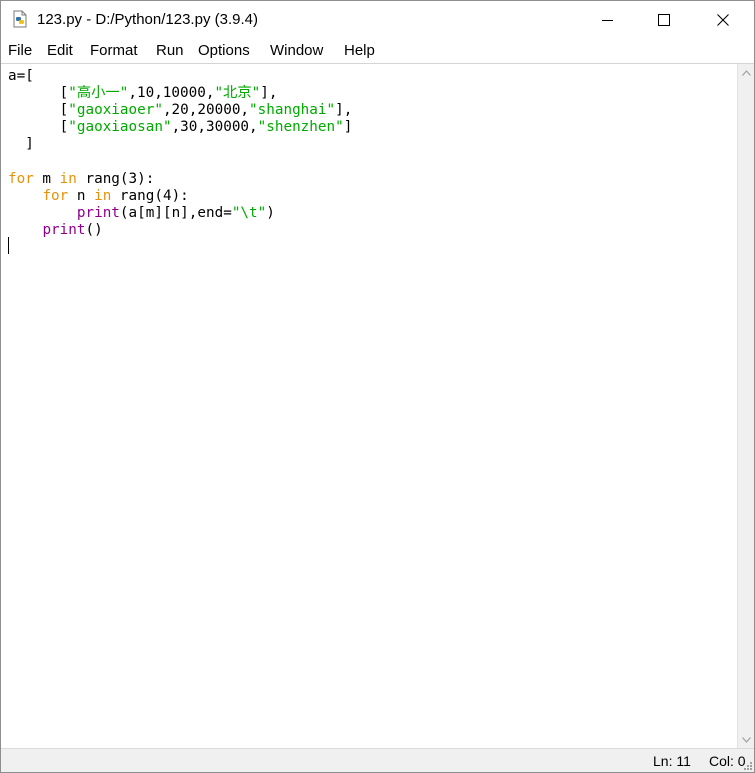 The width and height of the screenshot is (755, 773). What do you see at coordinates (206, 110) in the screenshot?
I see `code-token: ,20,20000,` at bounding box center [206, 110].